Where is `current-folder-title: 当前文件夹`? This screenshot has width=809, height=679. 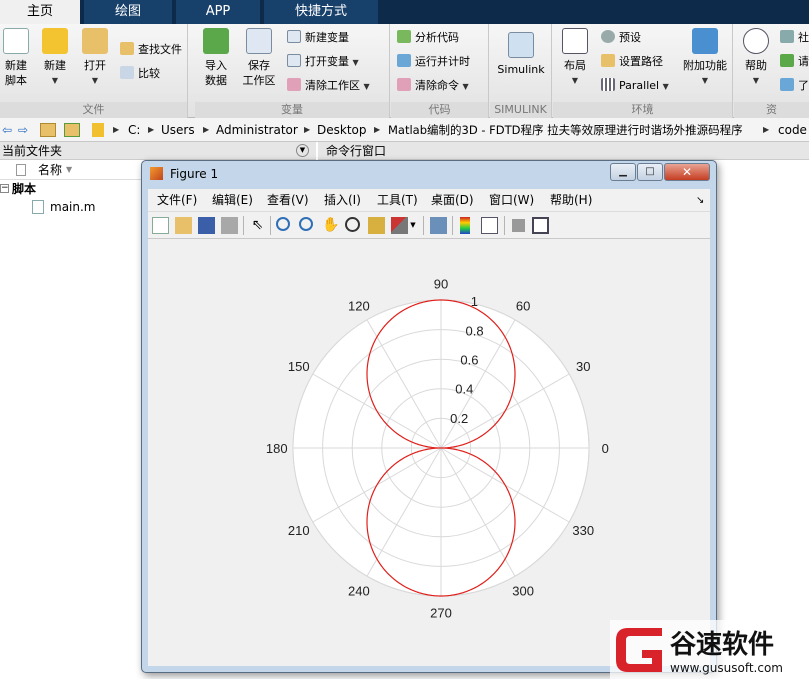
current-folder-title: 当前文件夹 is located at coordinates (32, 151).